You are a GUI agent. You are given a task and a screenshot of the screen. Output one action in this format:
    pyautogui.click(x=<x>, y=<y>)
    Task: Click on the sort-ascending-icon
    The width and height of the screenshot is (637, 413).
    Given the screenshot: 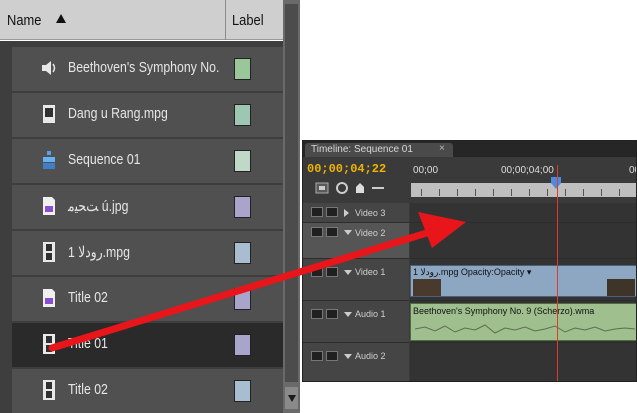 What is the action you would take?
    pyautogui.click(x=61, y=18)
    